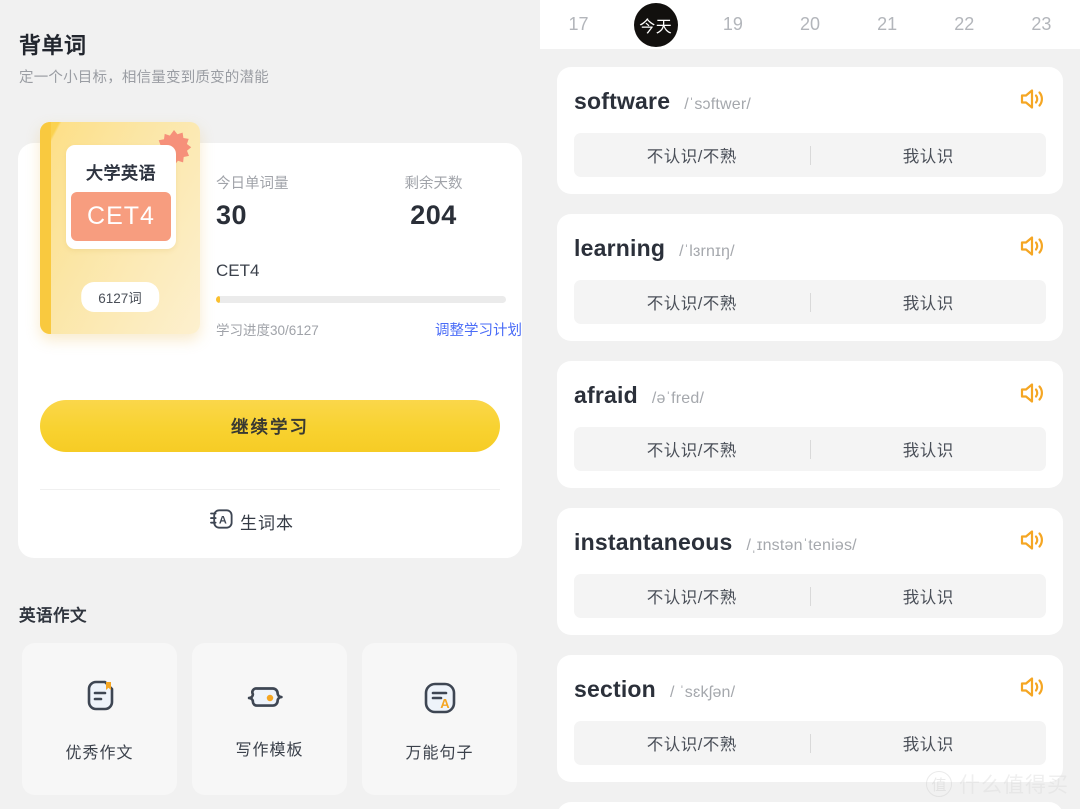 The height and width of the screenshot is (809, 1080). What do you see at coordinates (270, 489) in the screenshot?
I see `card-divider` at bounding box center [270, 489].